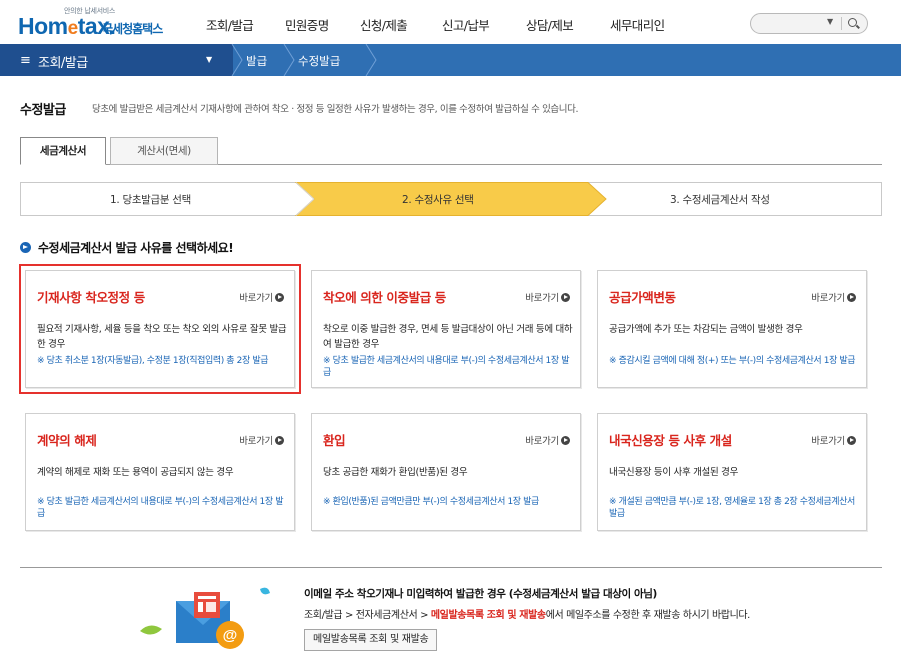 The image size is (901, 659). What do you see at coordinates (841, 23) in the screenshot?
I see `search-divider` at bounding box center [841, 23].